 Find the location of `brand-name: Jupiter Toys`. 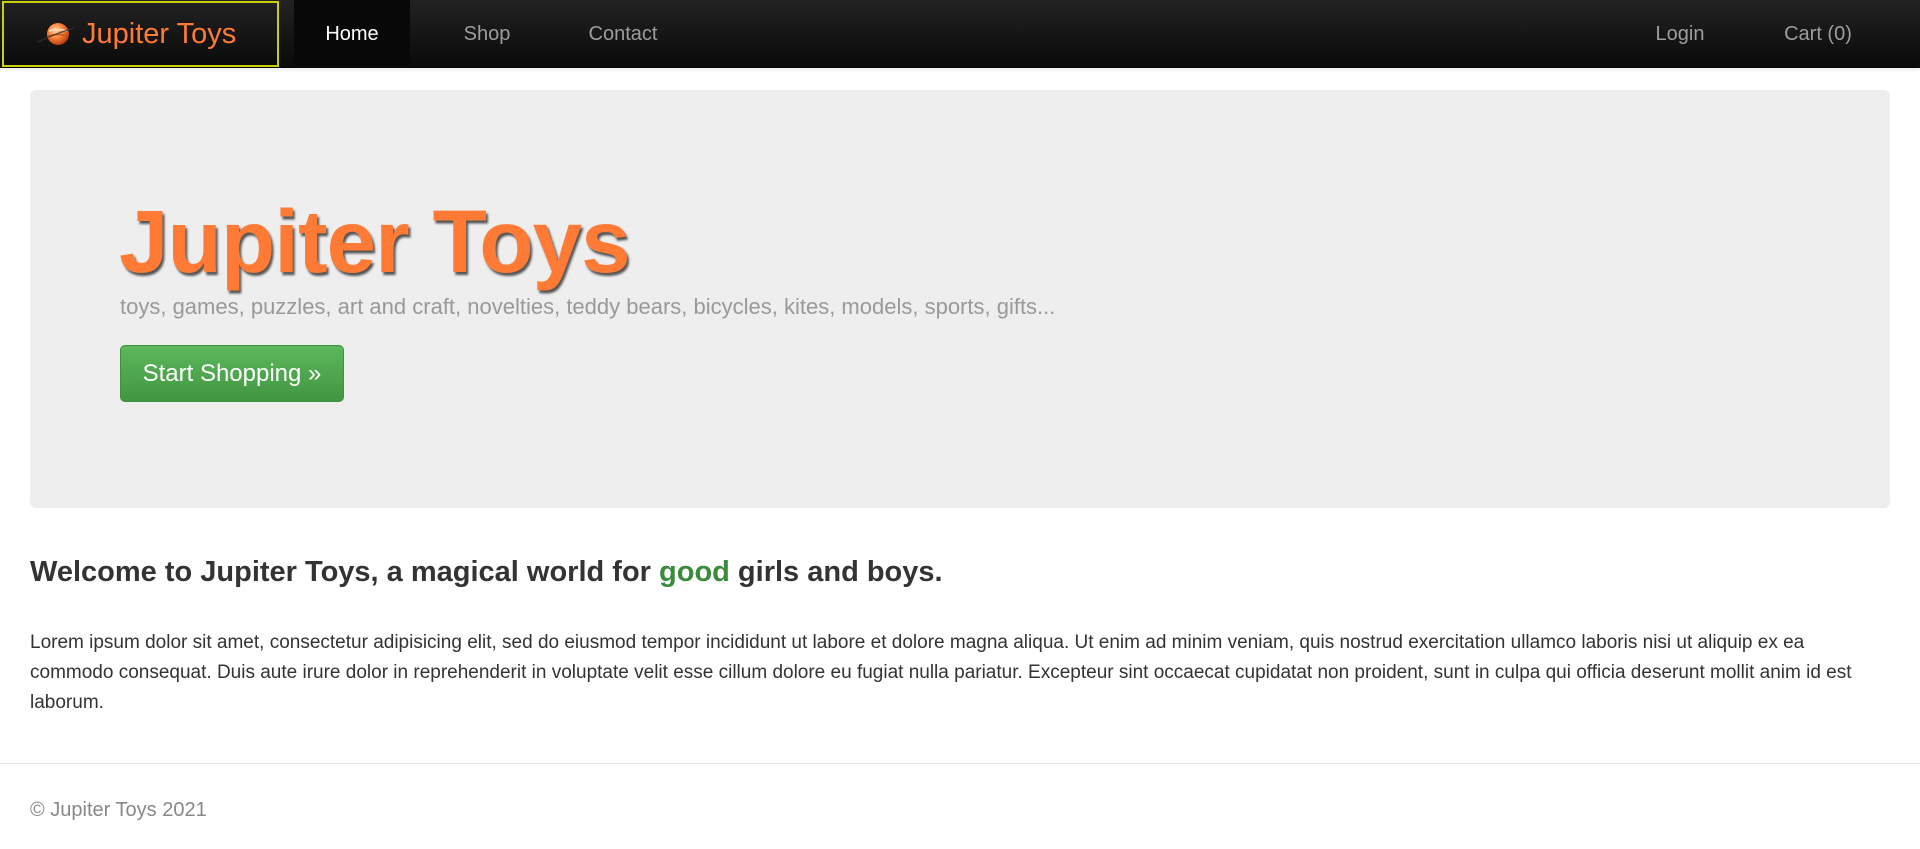

brand-name: Jupiter Toys is located at coordinates (159, 33).